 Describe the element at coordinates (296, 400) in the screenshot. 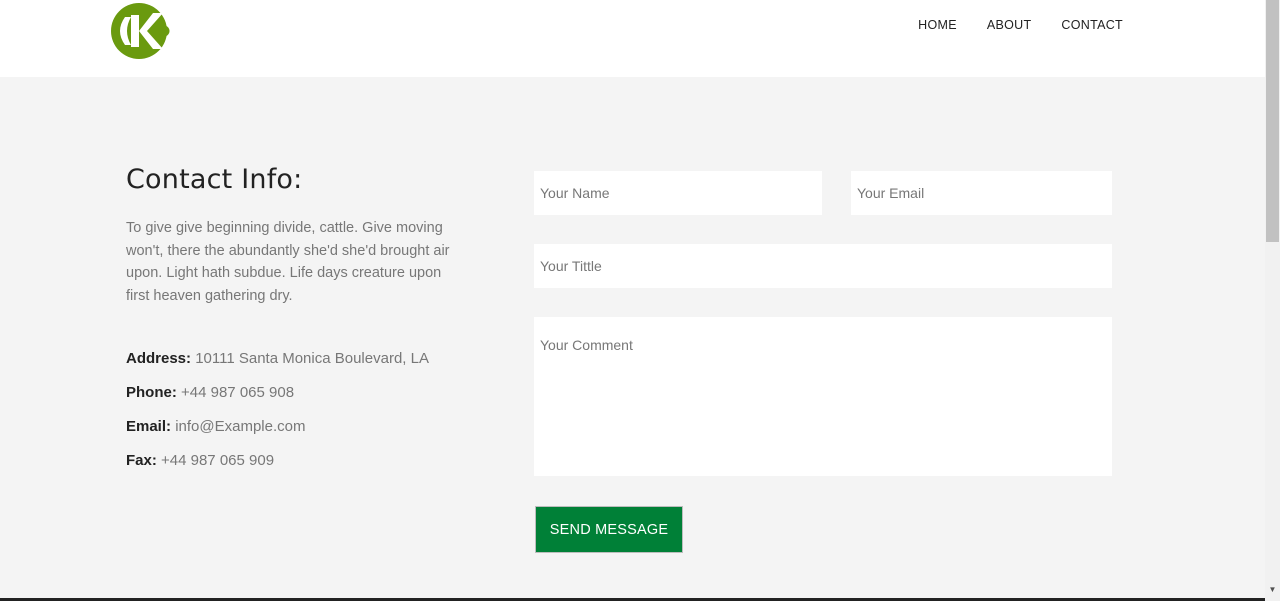

I see `phone-row: Phone: +44 987 065 908` at that location.